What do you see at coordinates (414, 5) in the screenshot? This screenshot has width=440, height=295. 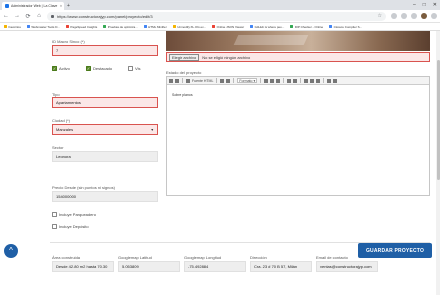 I see `minimize-icon: –` at bounding box center [414, 5].